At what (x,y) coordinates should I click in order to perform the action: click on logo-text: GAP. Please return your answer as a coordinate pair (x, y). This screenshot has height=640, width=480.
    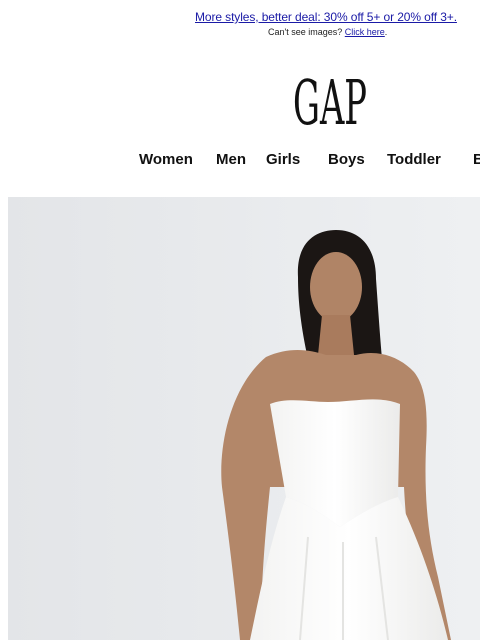
    Looking at the image, I should click on (330, 99).